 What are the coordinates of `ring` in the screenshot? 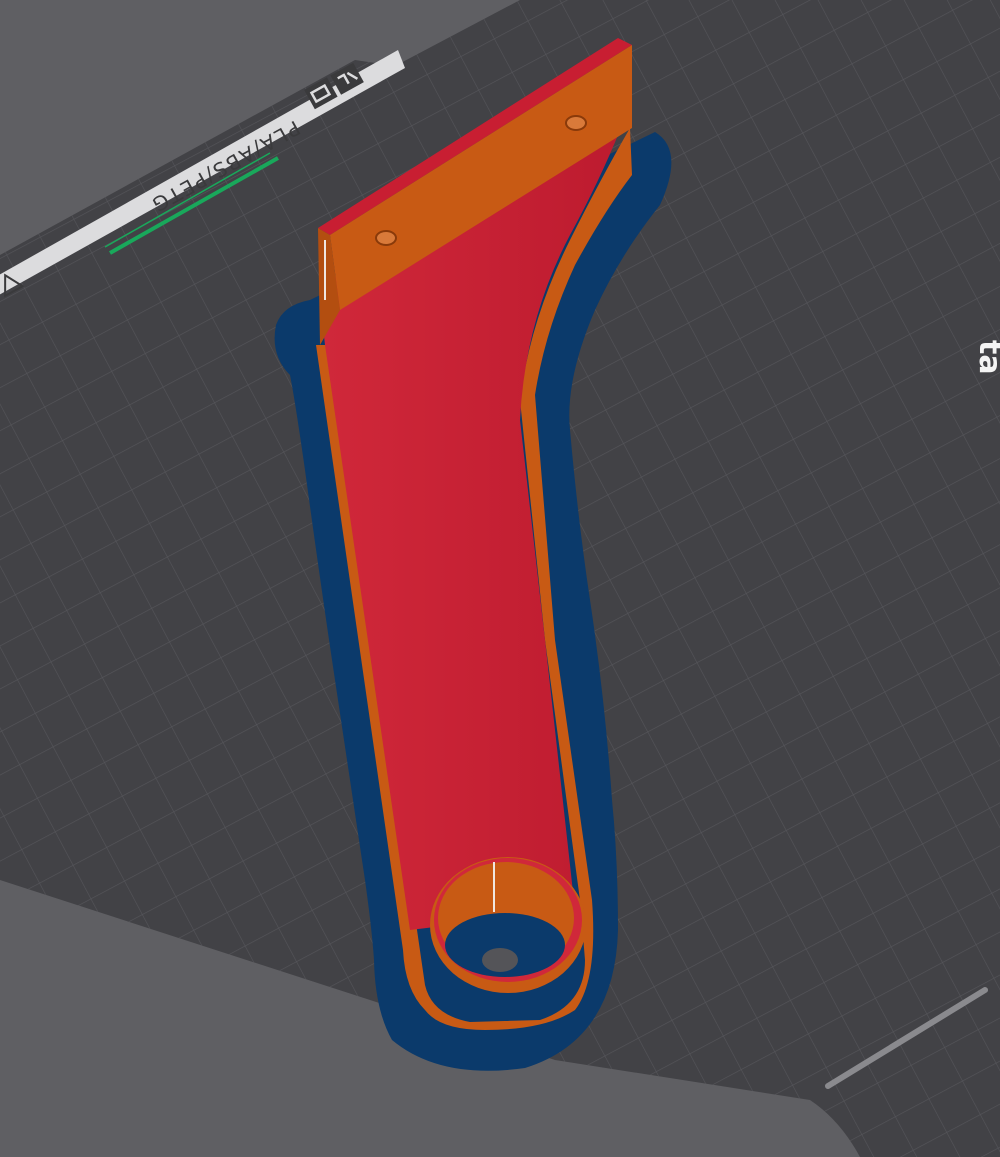 It's located at (508, 925).